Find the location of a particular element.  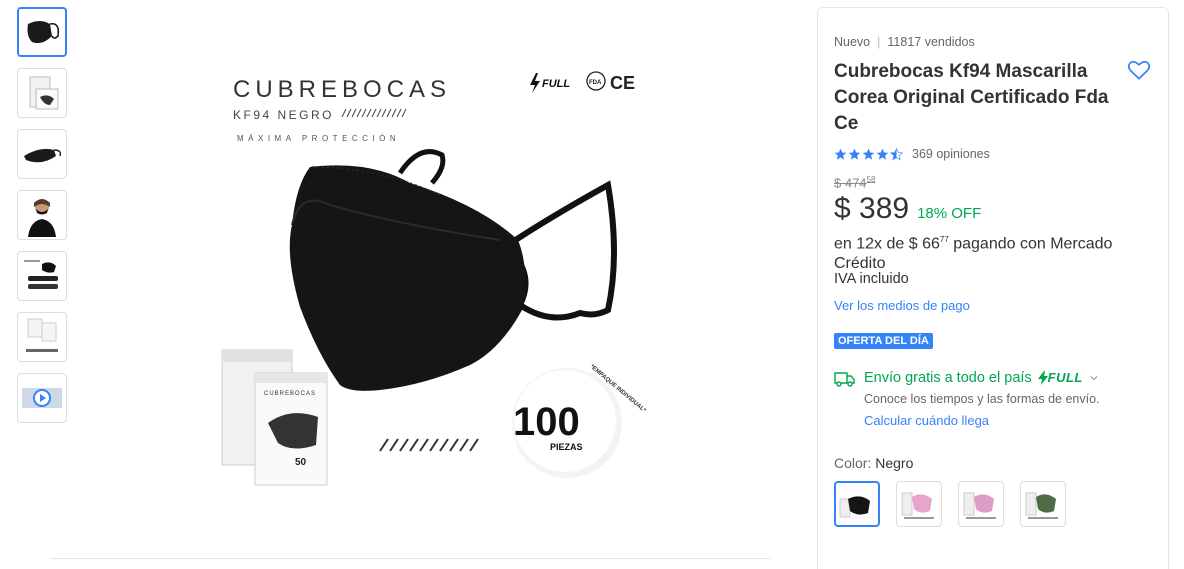

image-subheading: KF94 NEGRO is located at coordinates (283, 115).